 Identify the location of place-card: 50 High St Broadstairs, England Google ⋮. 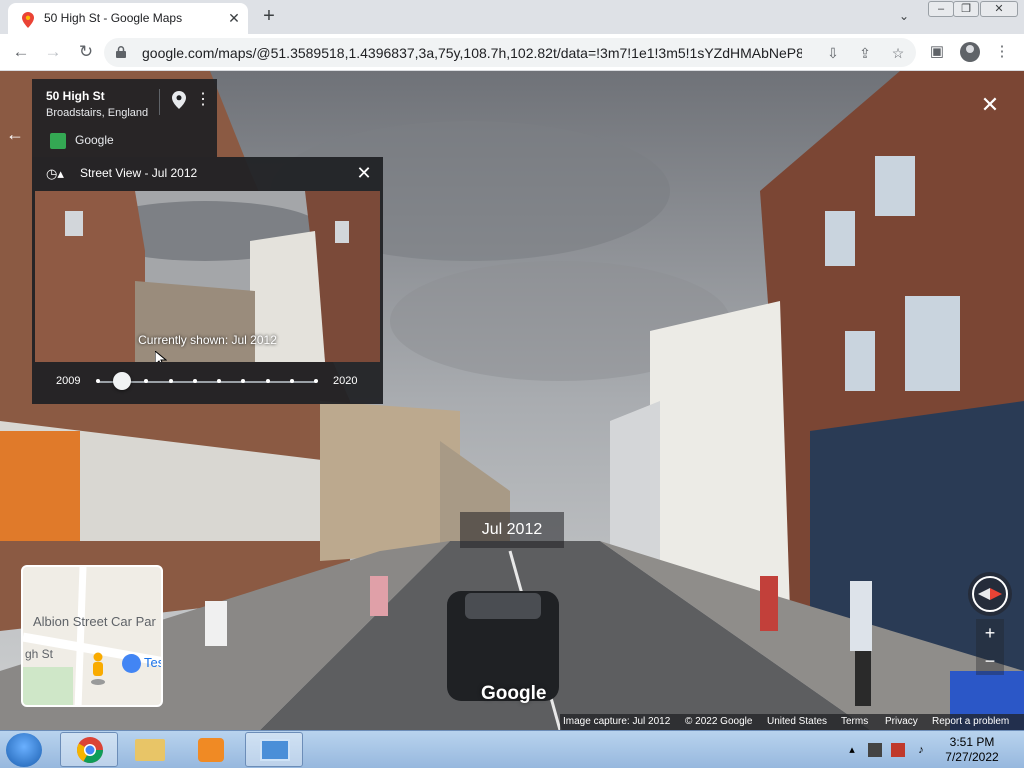
(124, 118).